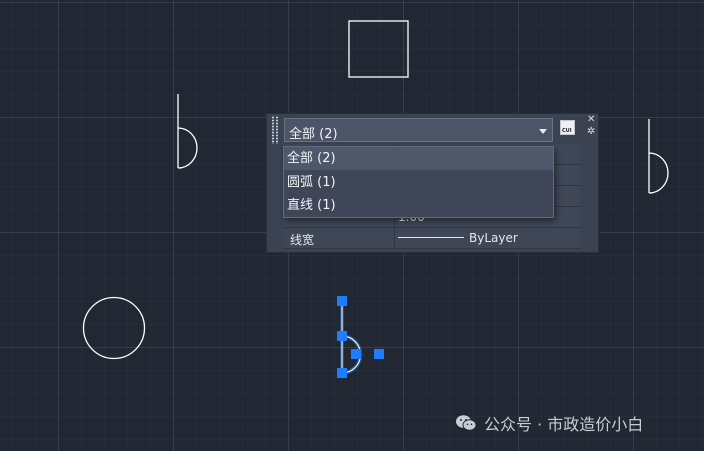 The width and height of the screenshot is (704, 451). I want to click on property-value-lineweight: ByLayer, so click(458, 238).